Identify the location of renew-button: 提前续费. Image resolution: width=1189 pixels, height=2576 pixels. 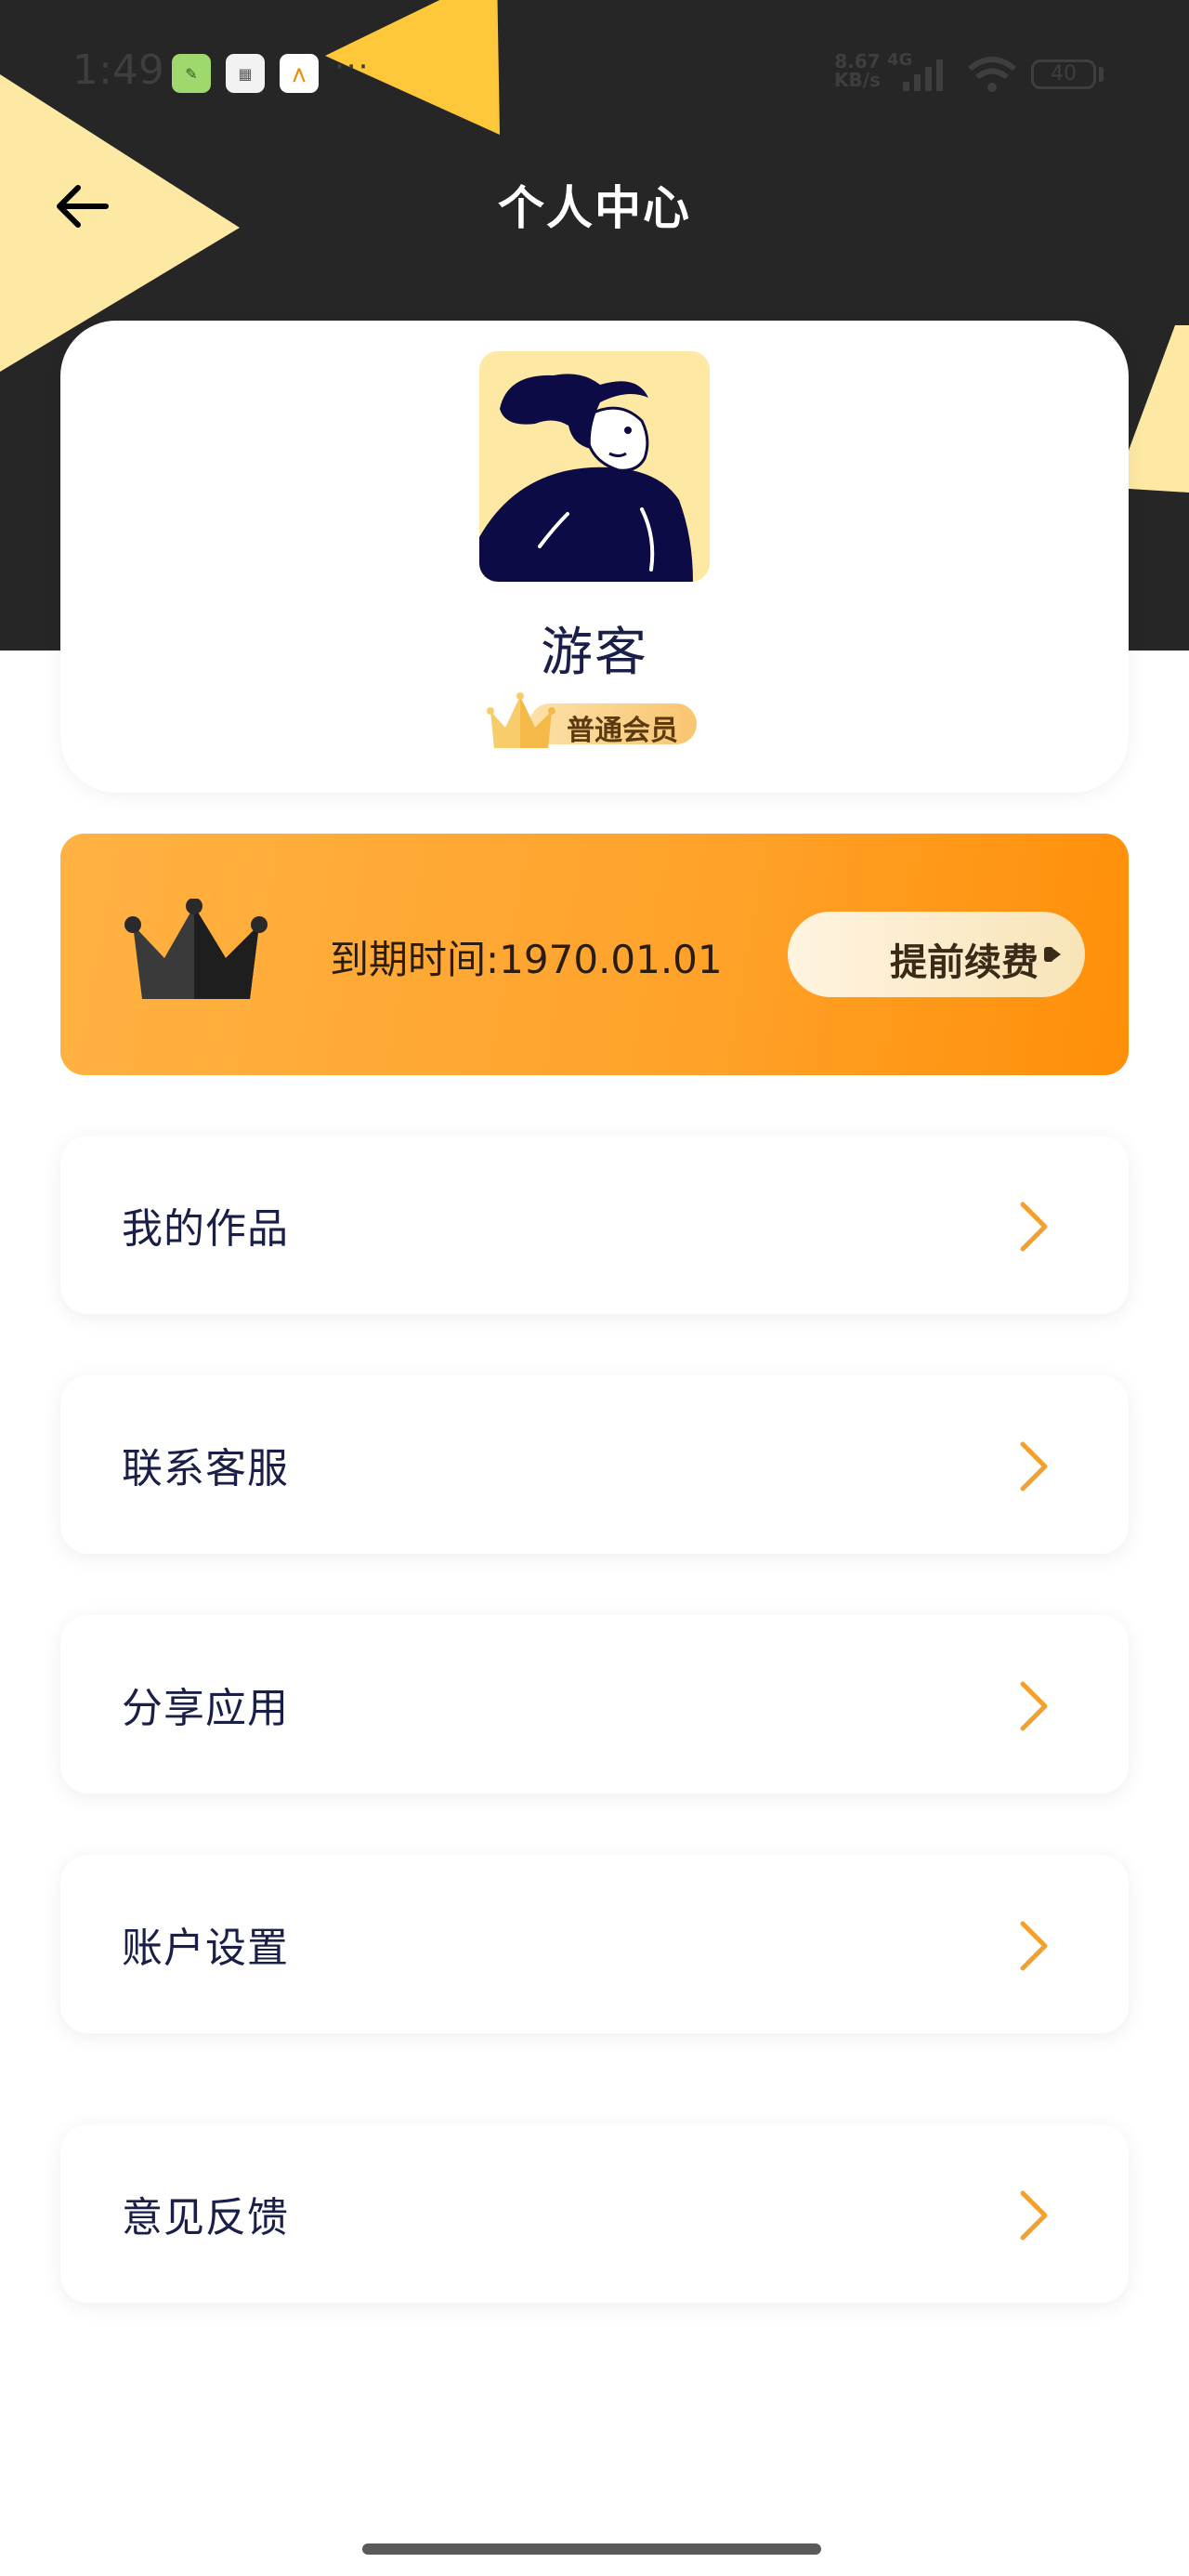
(936, 954).